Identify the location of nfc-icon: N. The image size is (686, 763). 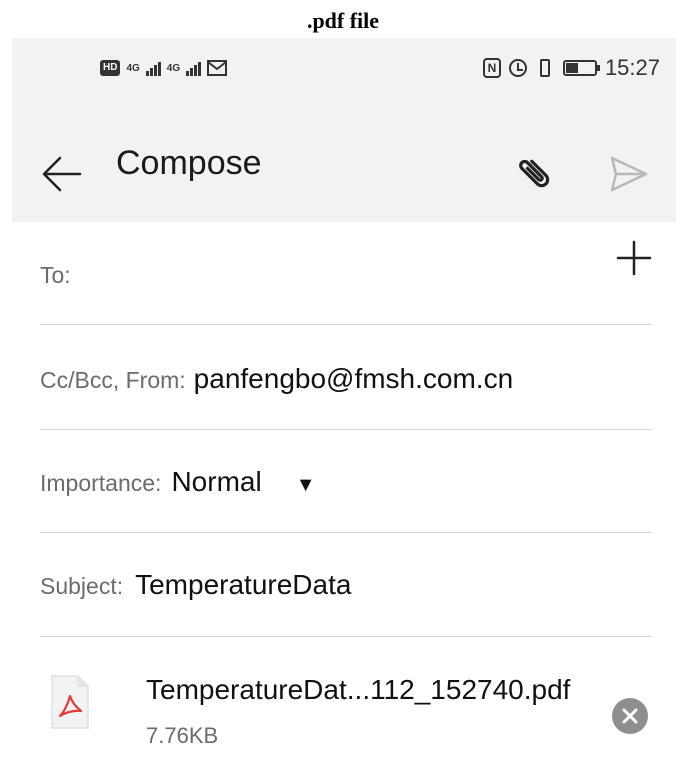
(491, 68).